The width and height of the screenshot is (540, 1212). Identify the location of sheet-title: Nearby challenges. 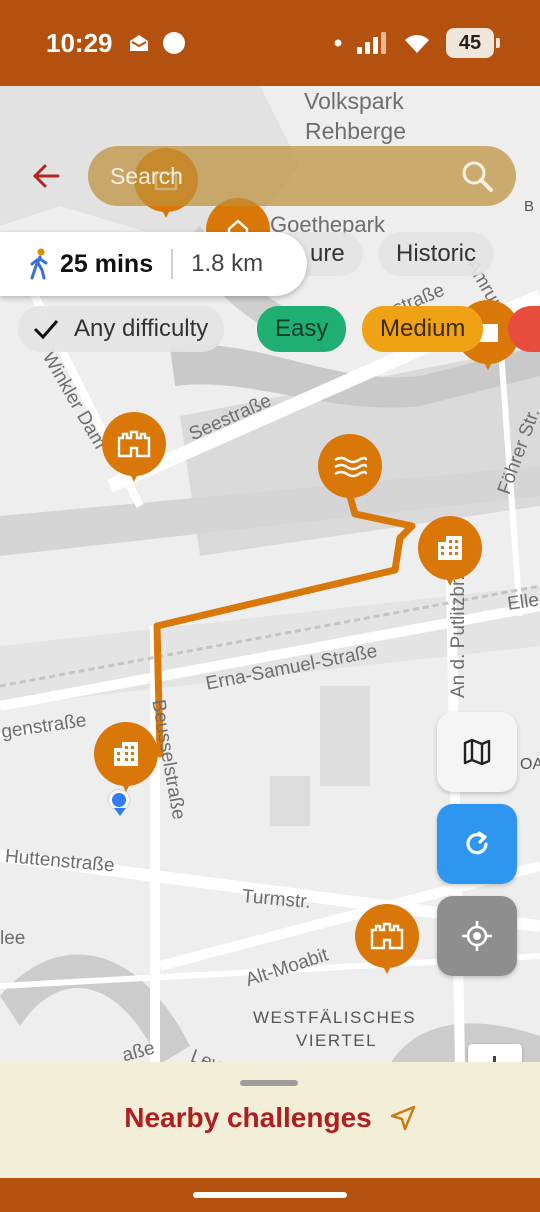
(248, 1117).